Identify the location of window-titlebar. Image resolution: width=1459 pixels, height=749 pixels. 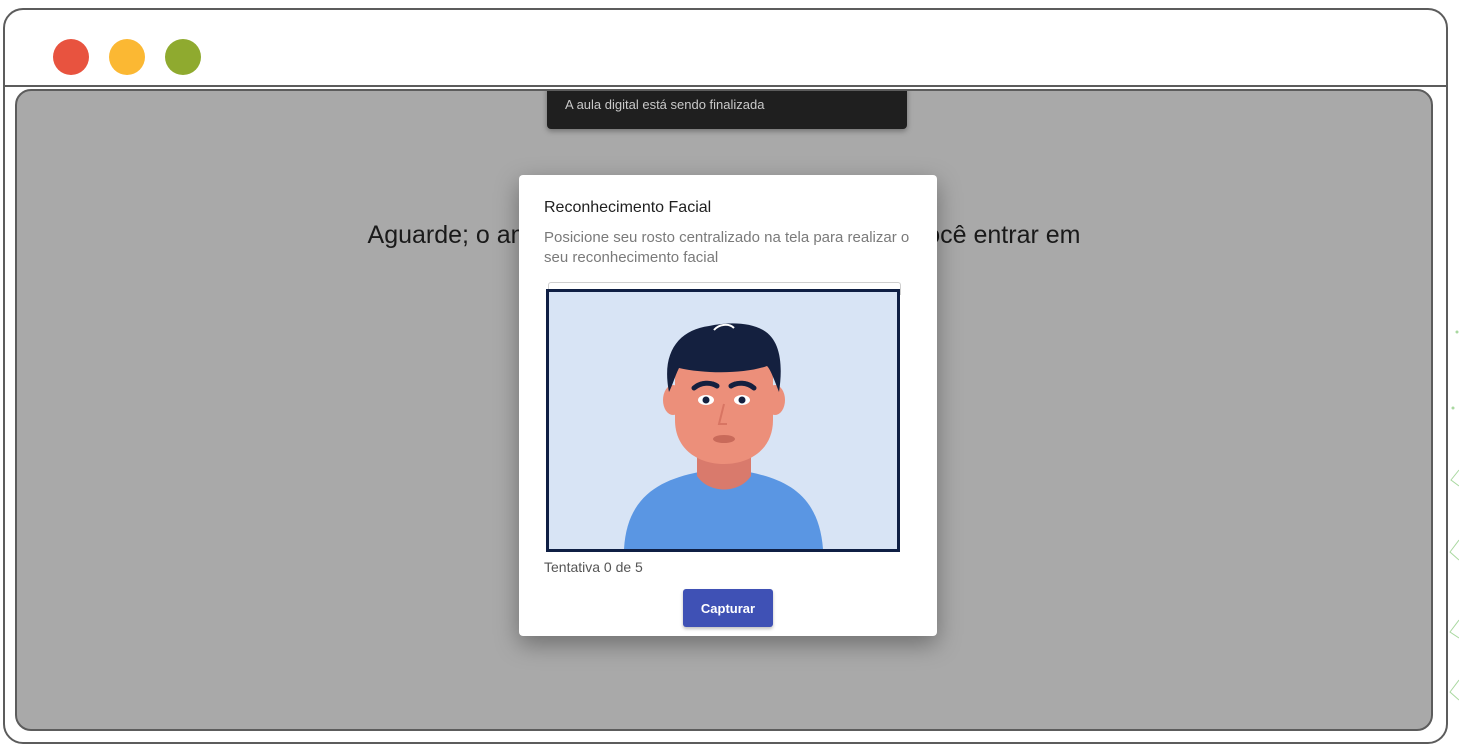
(725, 48).